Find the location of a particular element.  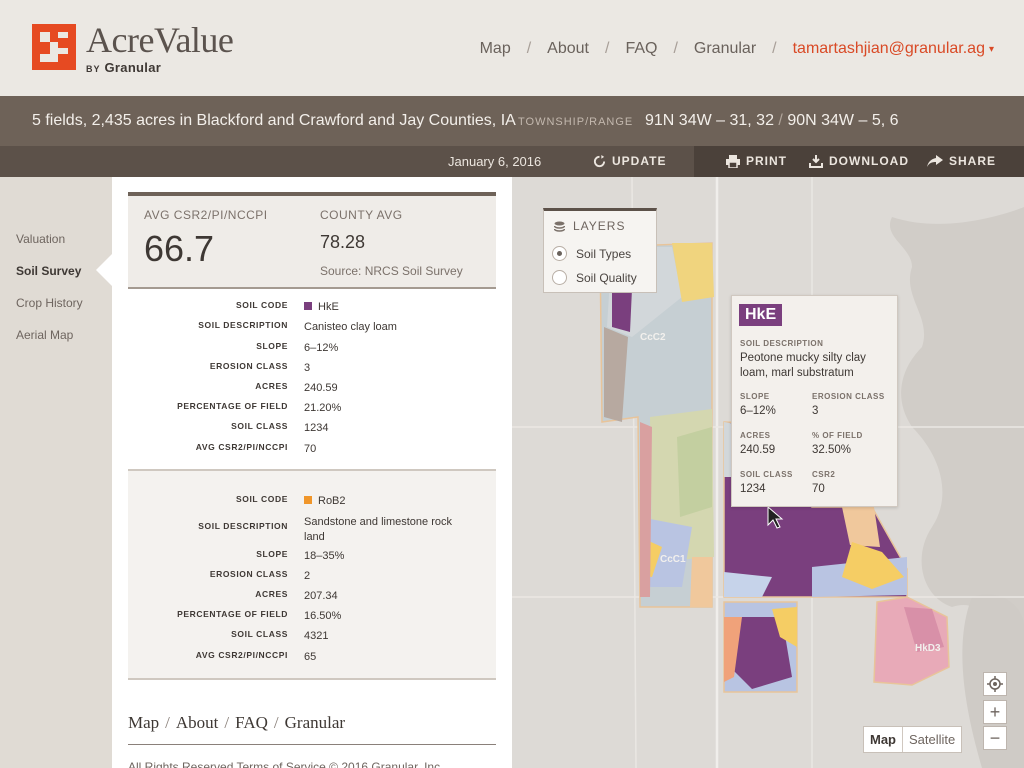

map-label-ccc1: CcC1 is located at coordinates (673, 559).